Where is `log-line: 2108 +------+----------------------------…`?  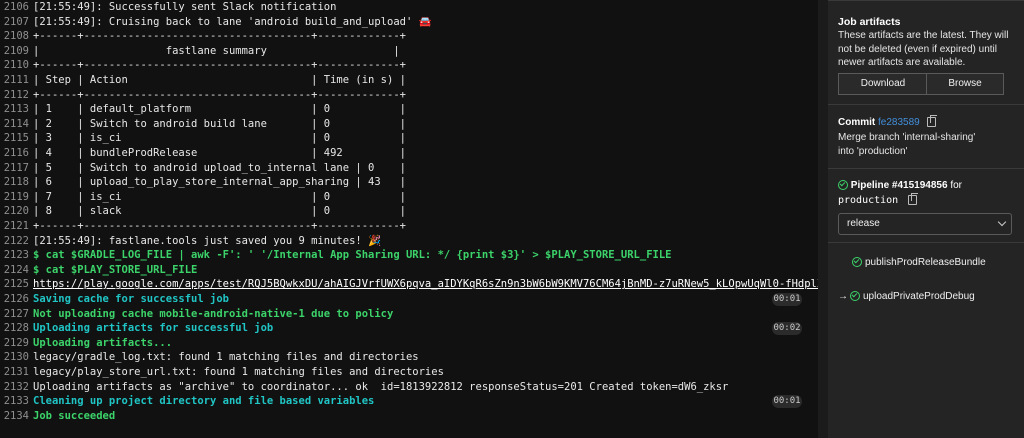
log-line: 2108 +------+----------------------------… is located at coordinates (409, 36).